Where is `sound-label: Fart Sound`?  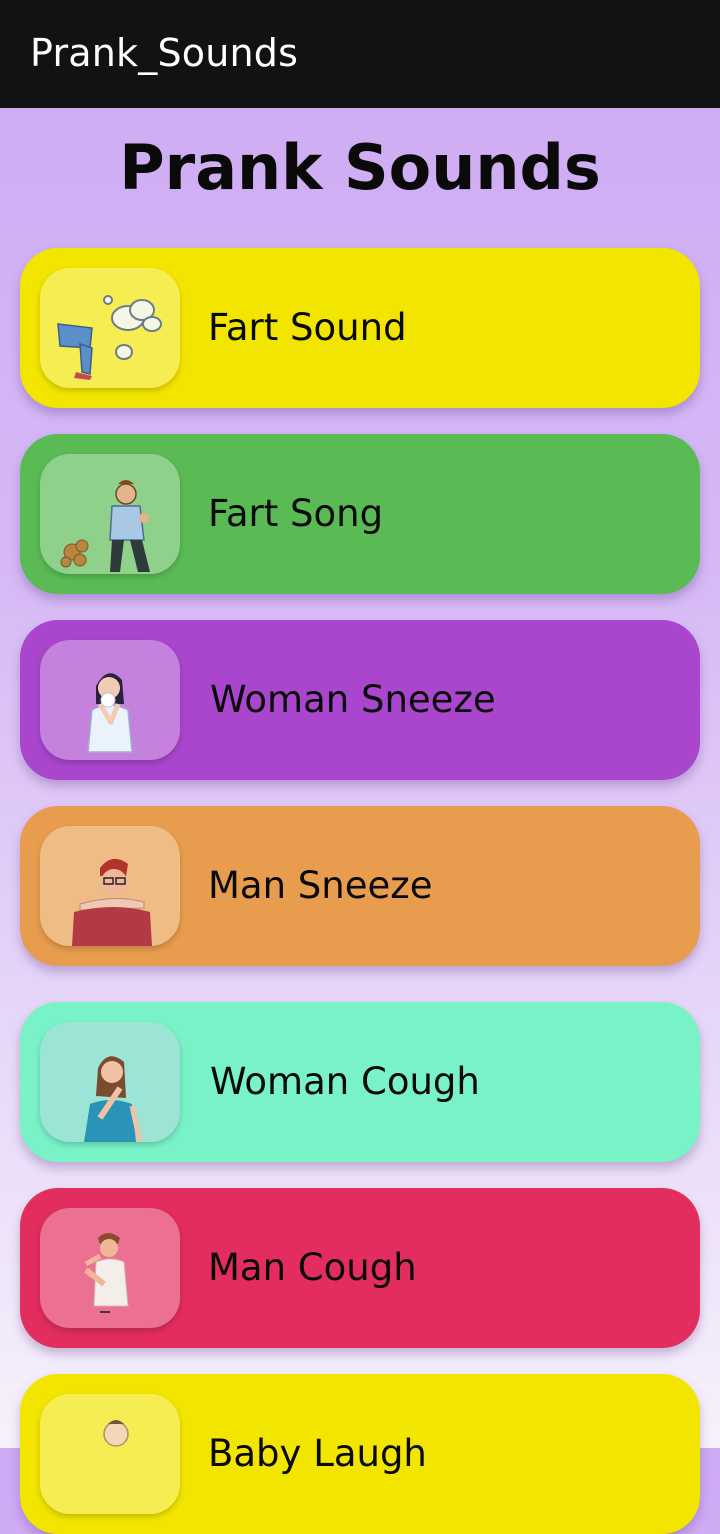
sound-label: Fart Sound is located at coordinates (307, 327).